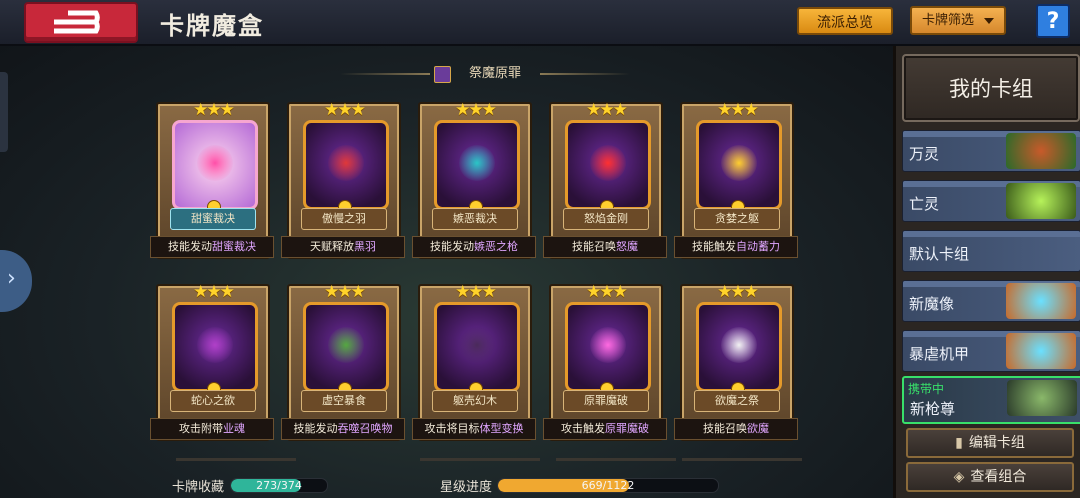 This screenshot has width=1080, height=498. I want to click on edit-deck-icon: ▮, so click(959, 443).